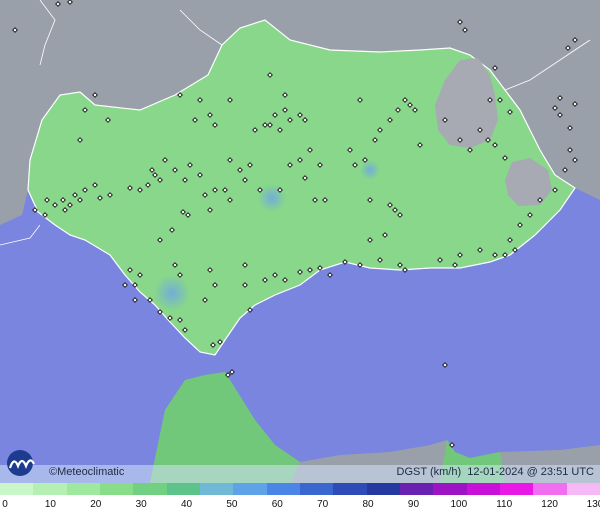 This screenshot has width=600, height=517. I want to click on scale-bar, so click(300, 489).